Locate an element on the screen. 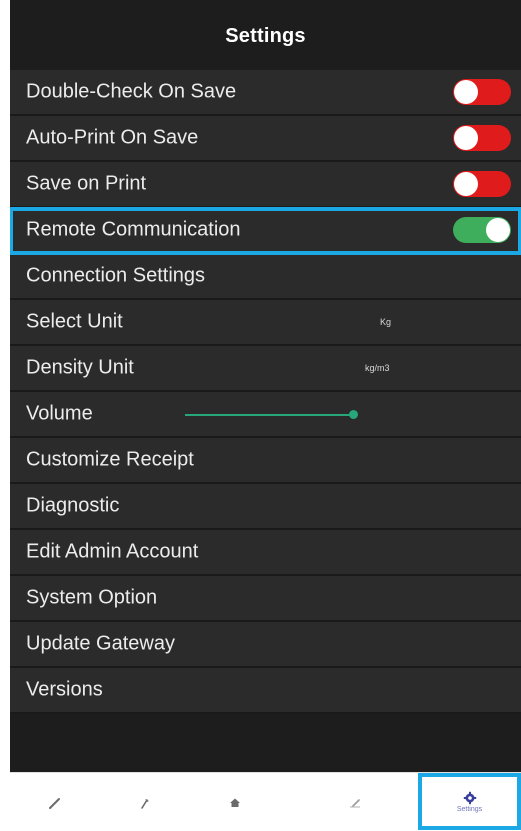 The width and height of the screenshot is (521, 831). tab-pencil is located at coordinates (55, 802).